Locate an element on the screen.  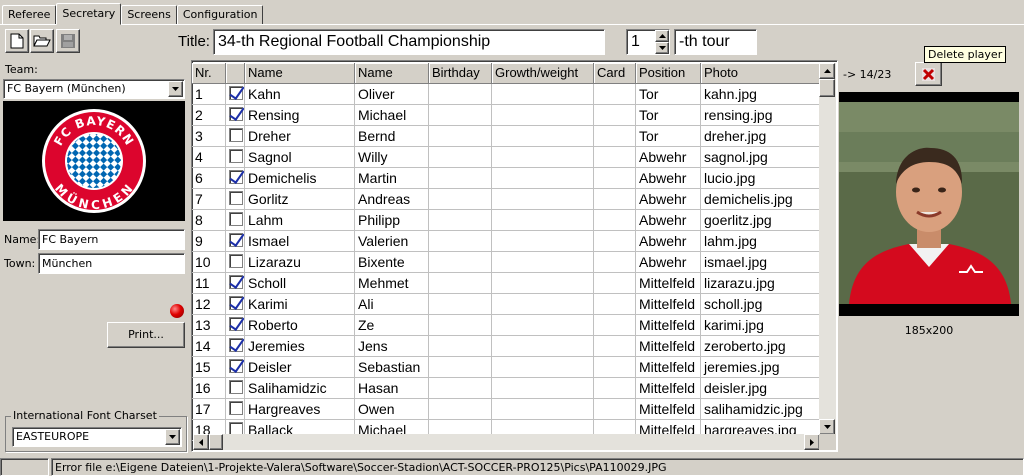
cell-name: Kahn is located at coordinates (300, 94).